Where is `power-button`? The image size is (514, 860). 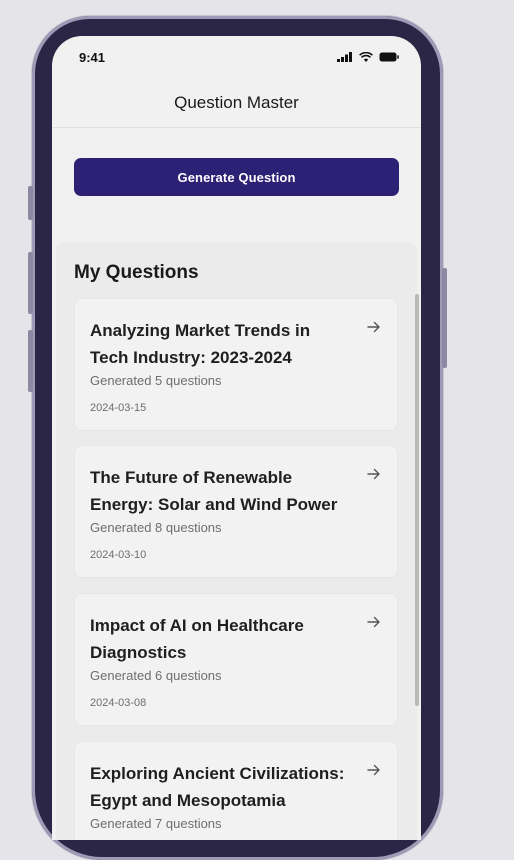
power-button is located at coordinates (444, 318).